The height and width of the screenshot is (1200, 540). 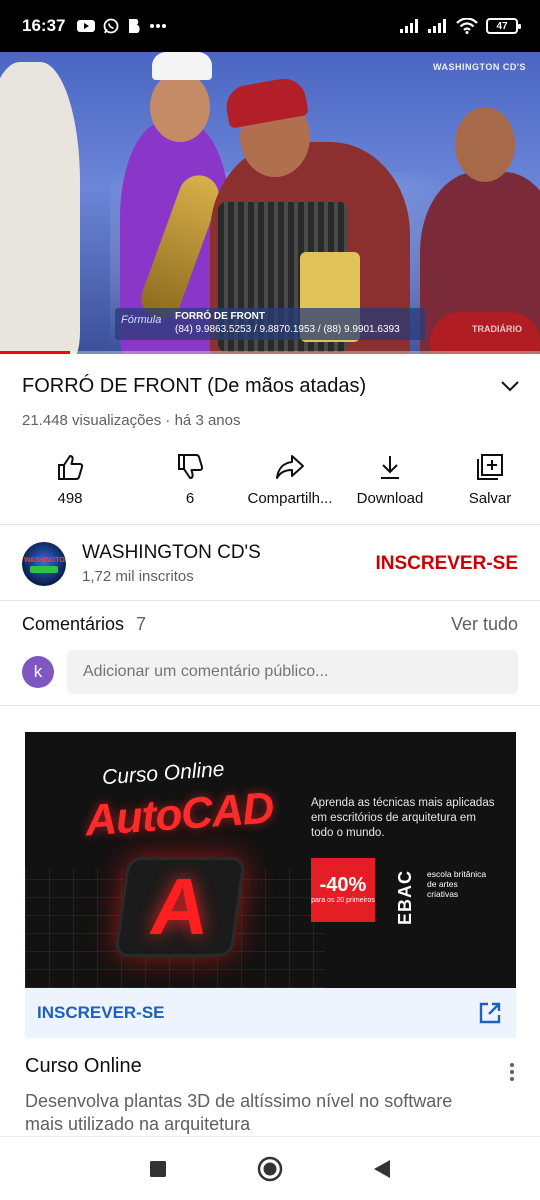 I want to click on channel-name: WASHINGTON CD'S, so click(x=171, y=552).